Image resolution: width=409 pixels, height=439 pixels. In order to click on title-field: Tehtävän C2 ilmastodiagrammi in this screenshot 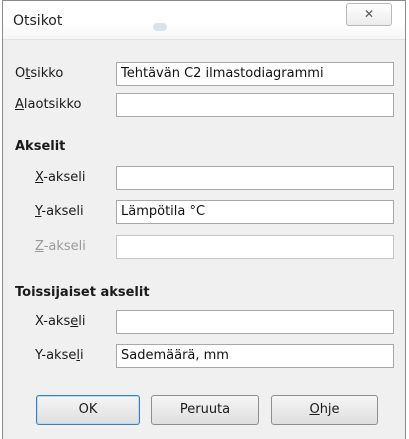, I will do `click(255, 74)`.